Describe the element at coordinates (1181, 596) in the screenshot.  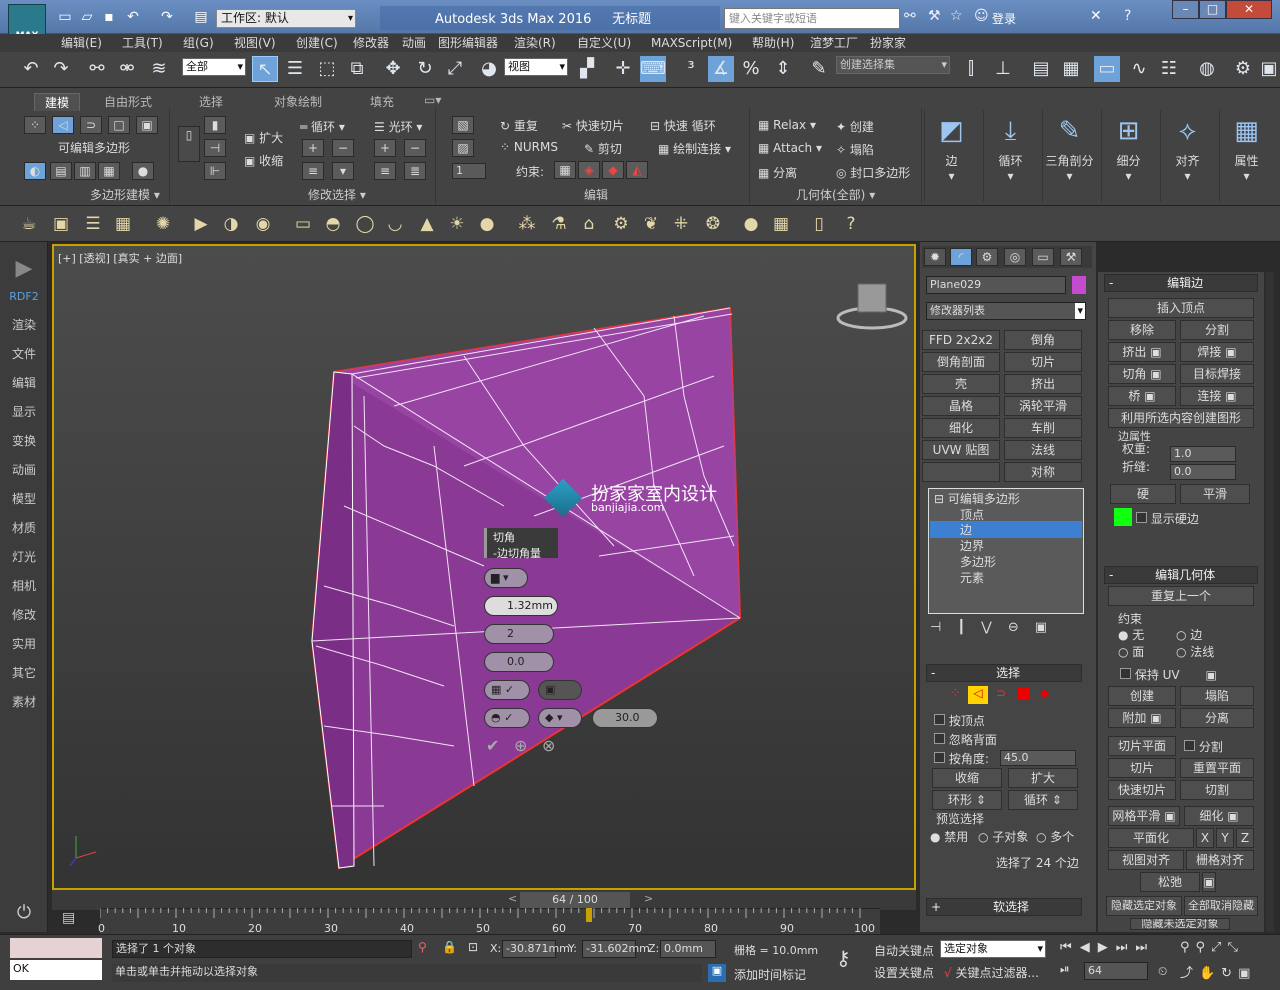
I see `repeat-last-geo-button: 重复上一个` at that location.